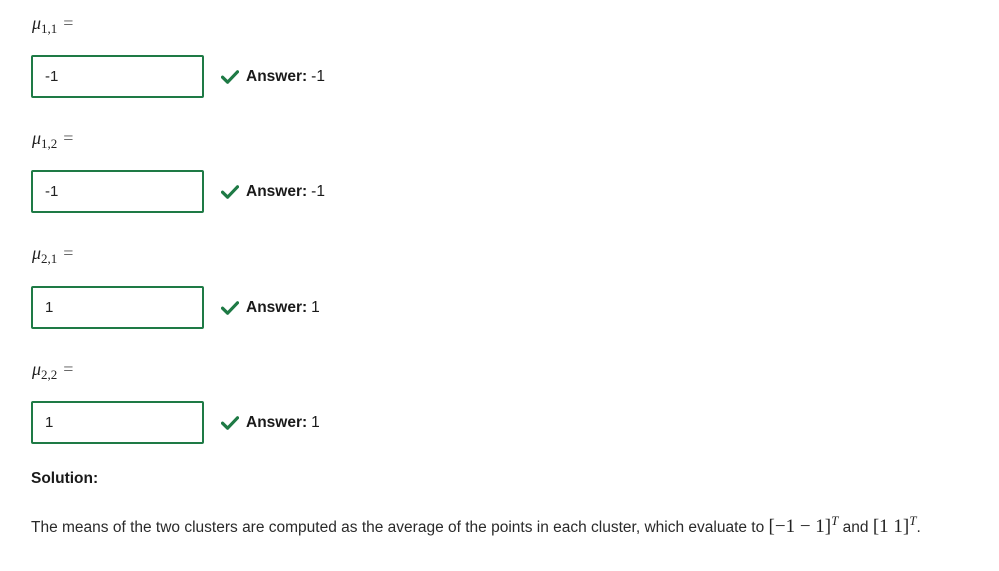 Image resolution: width=999 pixels, height=571 pixels. I want to click on solution-text-and: and, so click(855, 527).